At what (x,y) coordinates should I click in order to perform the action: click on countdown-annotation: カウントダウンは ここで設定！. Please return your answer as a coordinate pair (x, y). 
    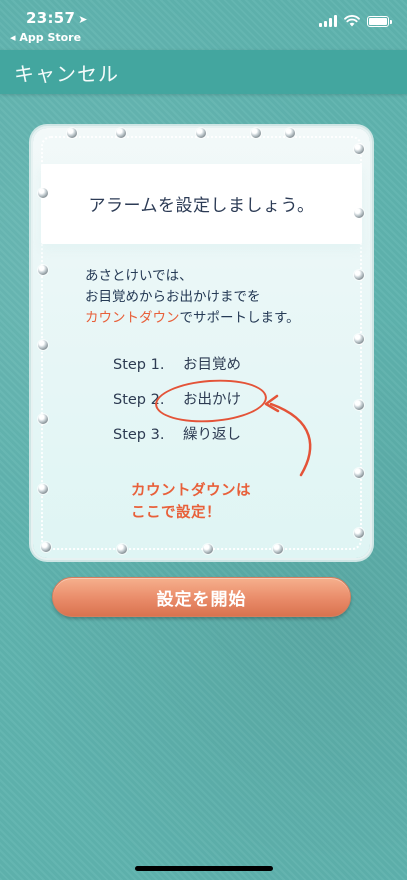
    Looking at the image, I should click on (191, 502).